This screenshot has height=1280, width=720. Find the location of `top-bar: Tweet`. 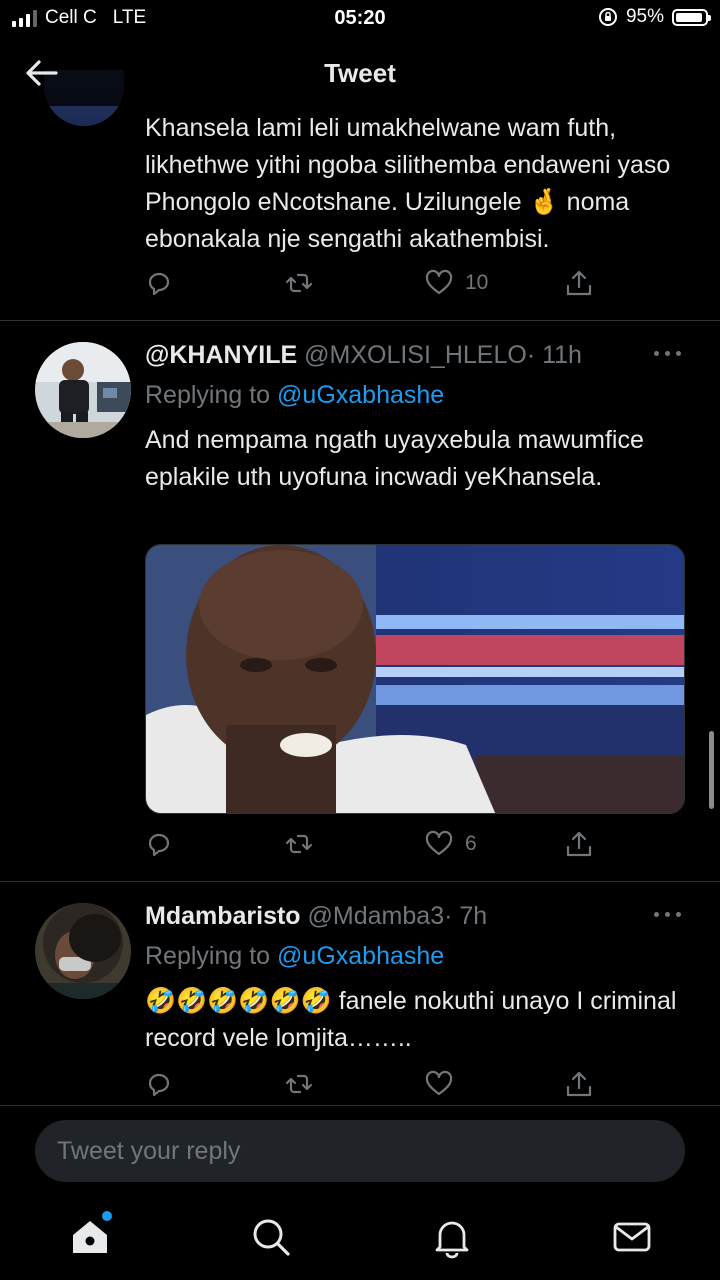

top-bar: Tweet is located at coordinates (360, 73).